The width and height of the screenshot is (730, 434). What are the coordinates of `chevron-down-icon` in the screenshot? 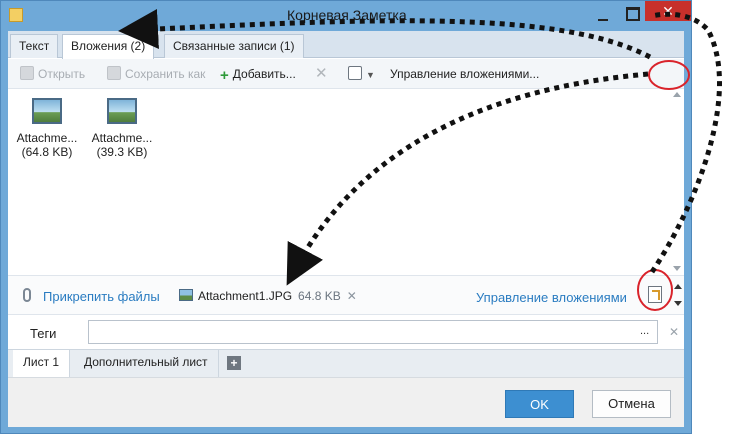 It's located at (678, 303).